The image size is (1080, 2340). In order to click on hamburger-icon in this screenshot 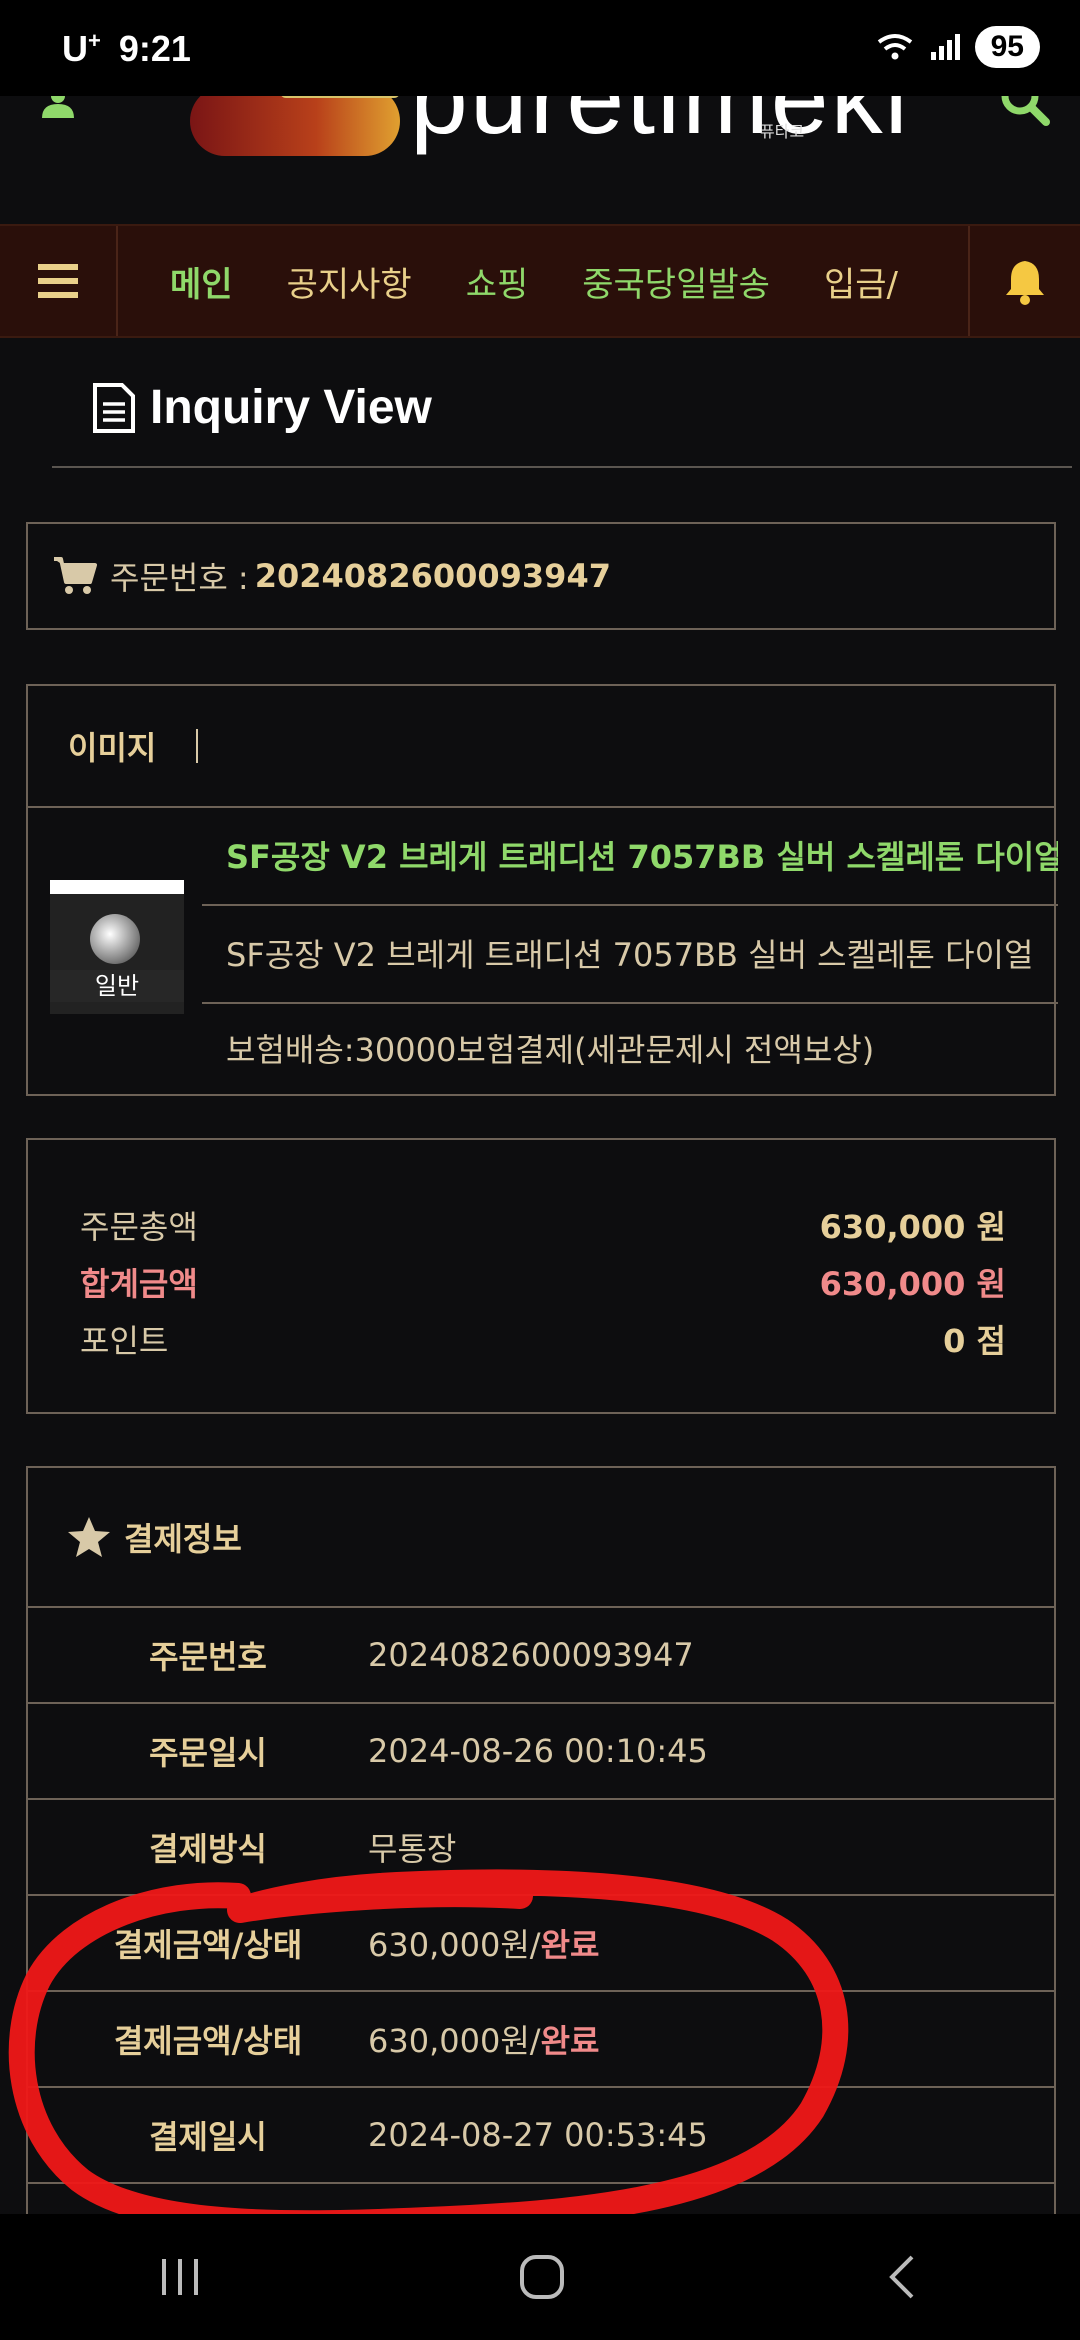, I will do `click(58, 281)`.